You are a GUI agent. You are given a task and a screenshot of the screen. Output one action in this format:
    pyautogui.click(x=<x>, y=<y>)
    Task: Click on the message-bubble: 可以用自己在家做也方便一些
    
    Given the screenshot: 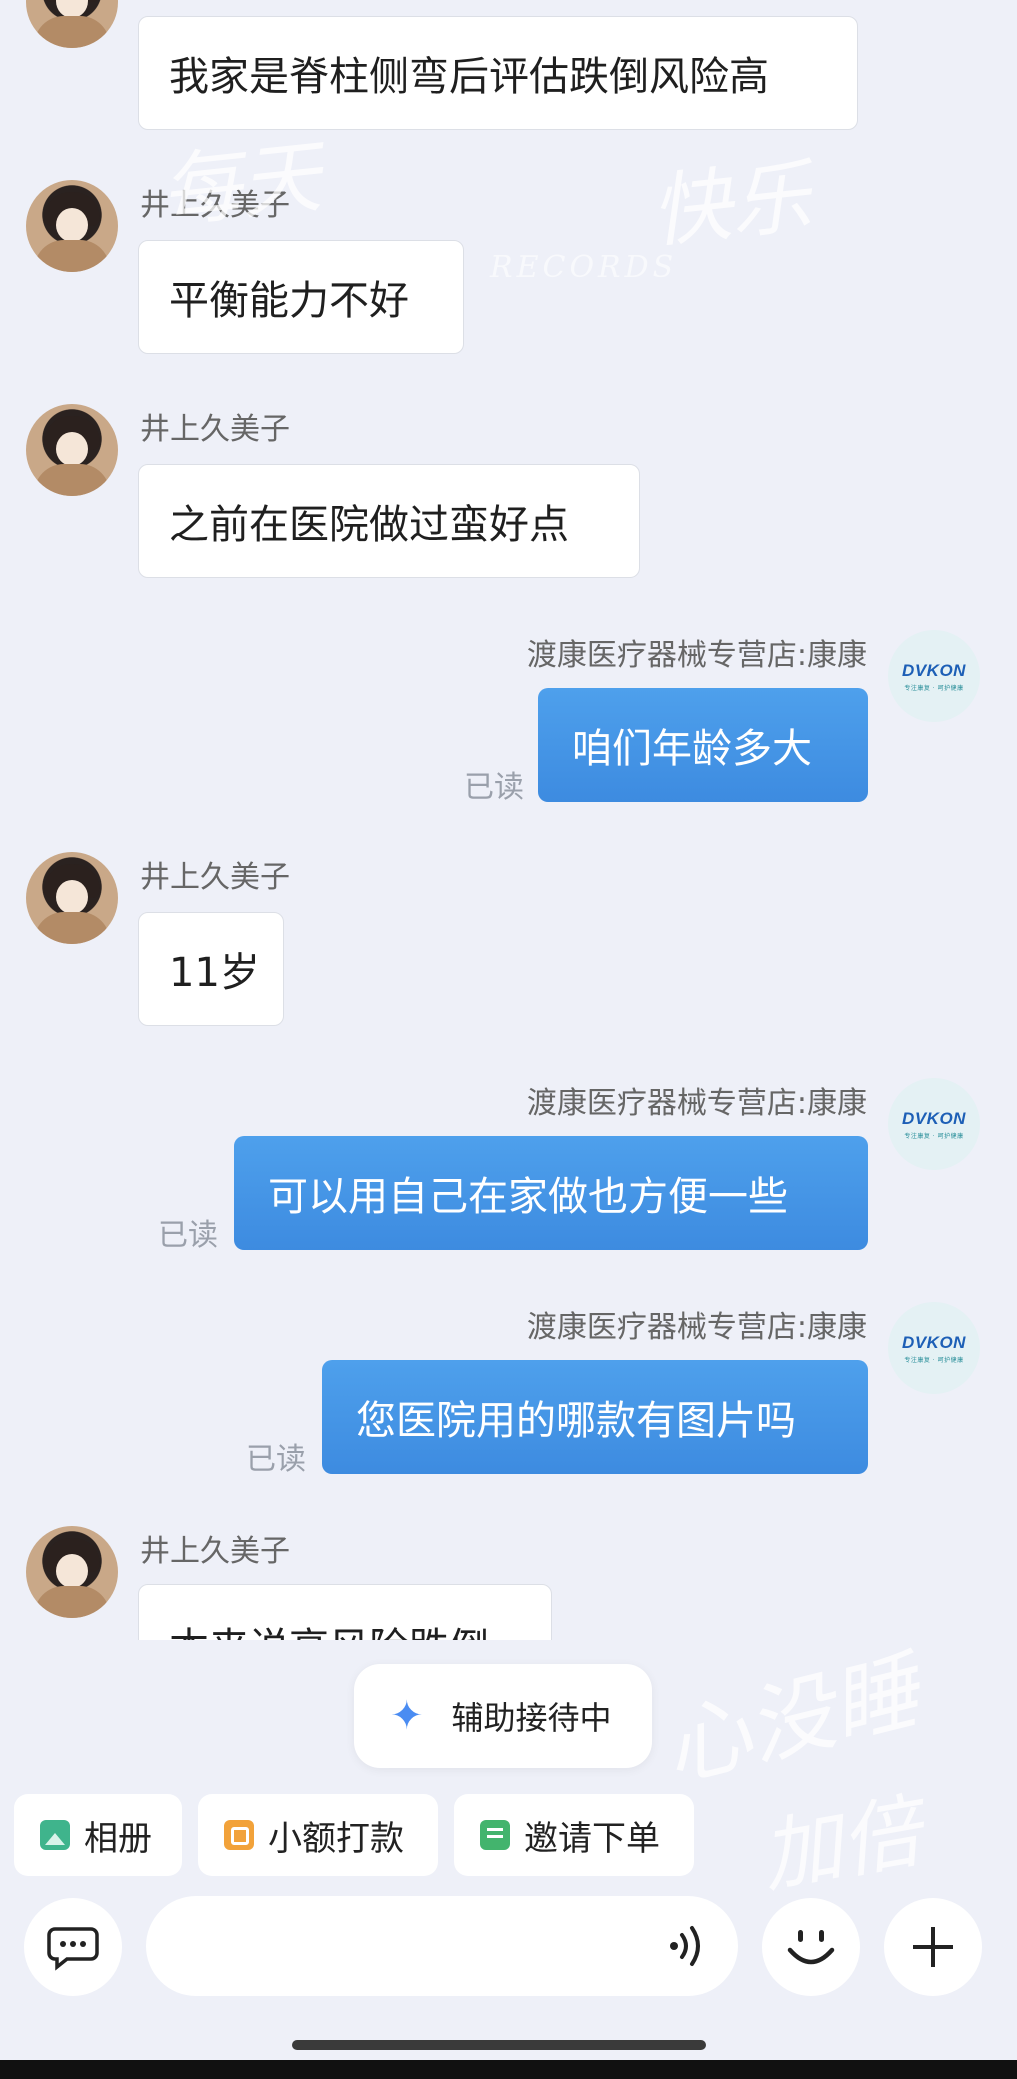 What is the action you would take?
    pyautogui.click(x=551, y=1193)
    